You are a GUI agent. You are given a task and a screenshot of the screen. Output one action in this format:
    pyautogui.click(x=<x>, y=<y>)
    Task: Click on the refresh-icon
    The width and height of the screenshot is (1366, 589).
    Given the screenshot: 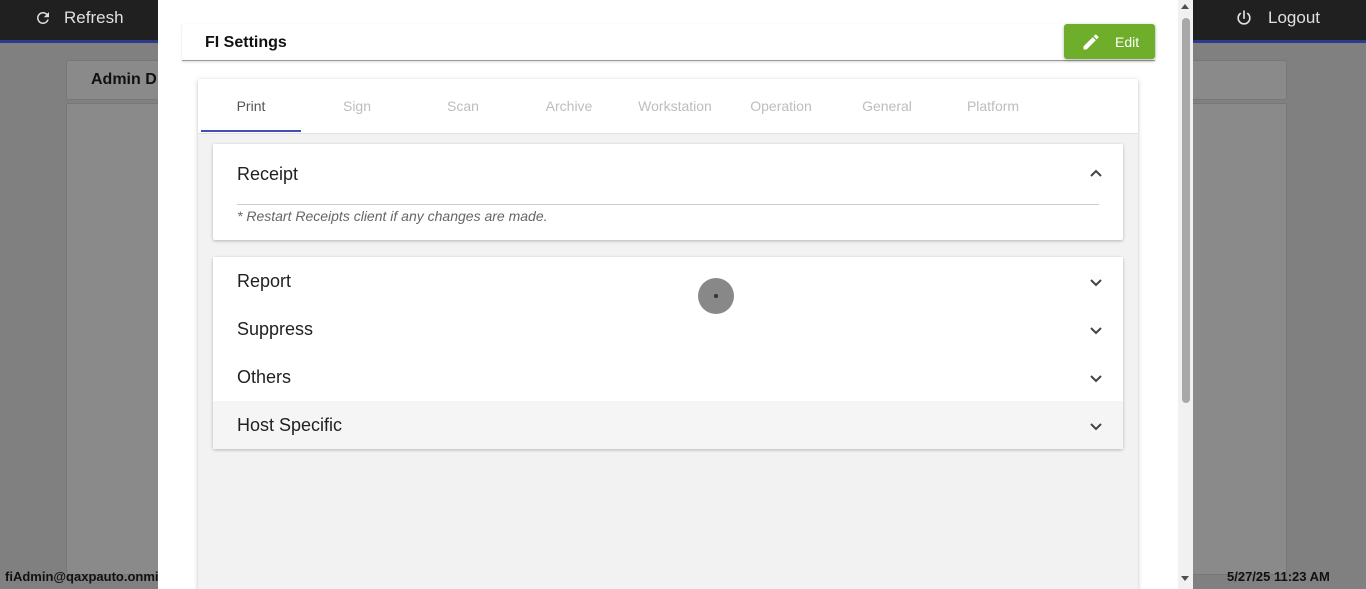 What is the action you would take?
    pyautogui.click(x=43, y=18)
    